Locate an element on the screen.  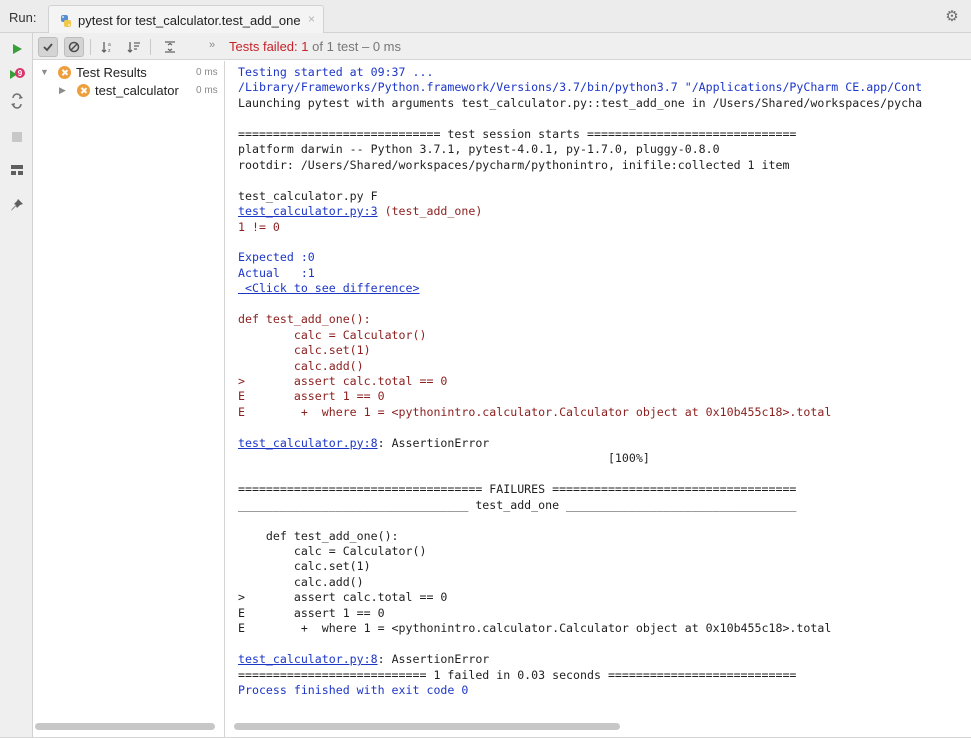
show-ignored-icon is located at coordinates (74, 47).